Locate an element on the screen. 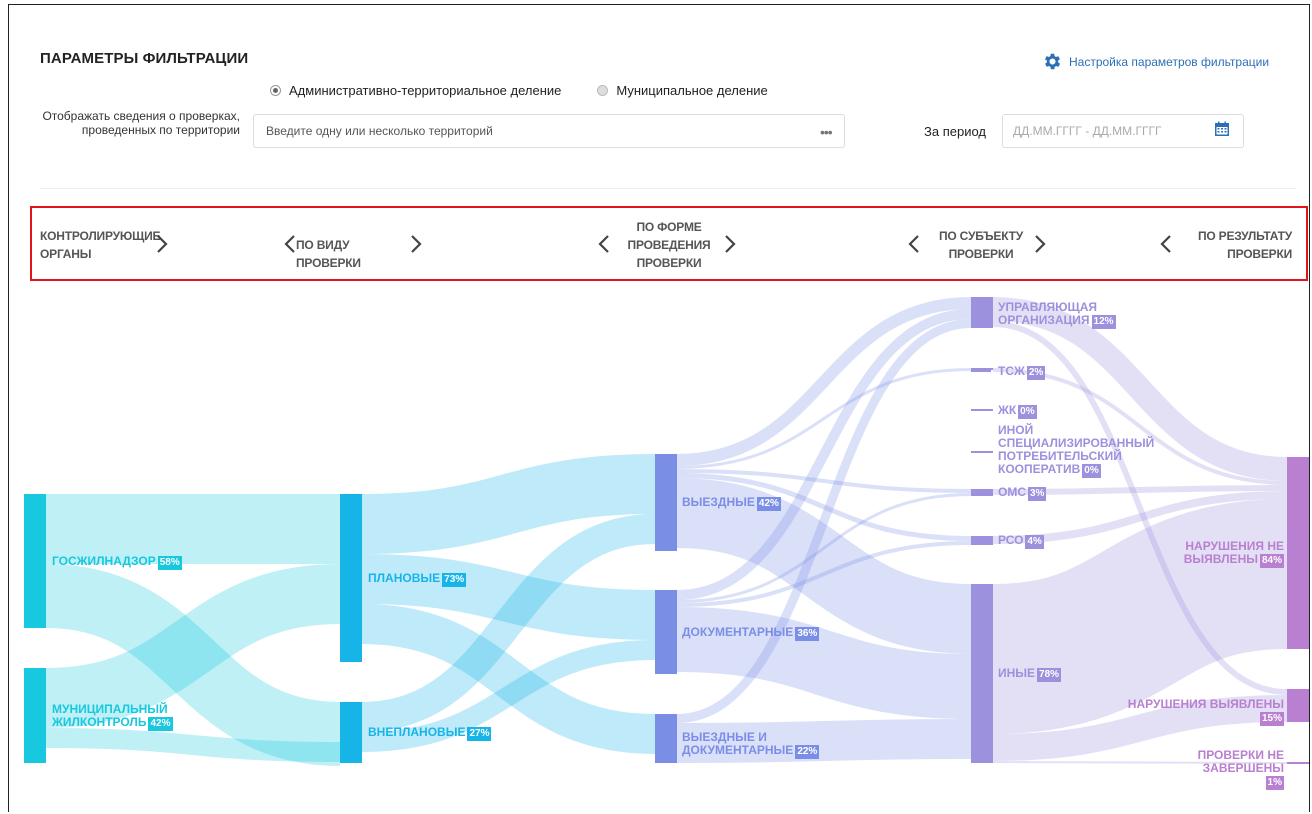 Image resolution: width=1312 pixels, height=814 pixels. sankey-node-vyyav is located at coordinates (1298, 705).